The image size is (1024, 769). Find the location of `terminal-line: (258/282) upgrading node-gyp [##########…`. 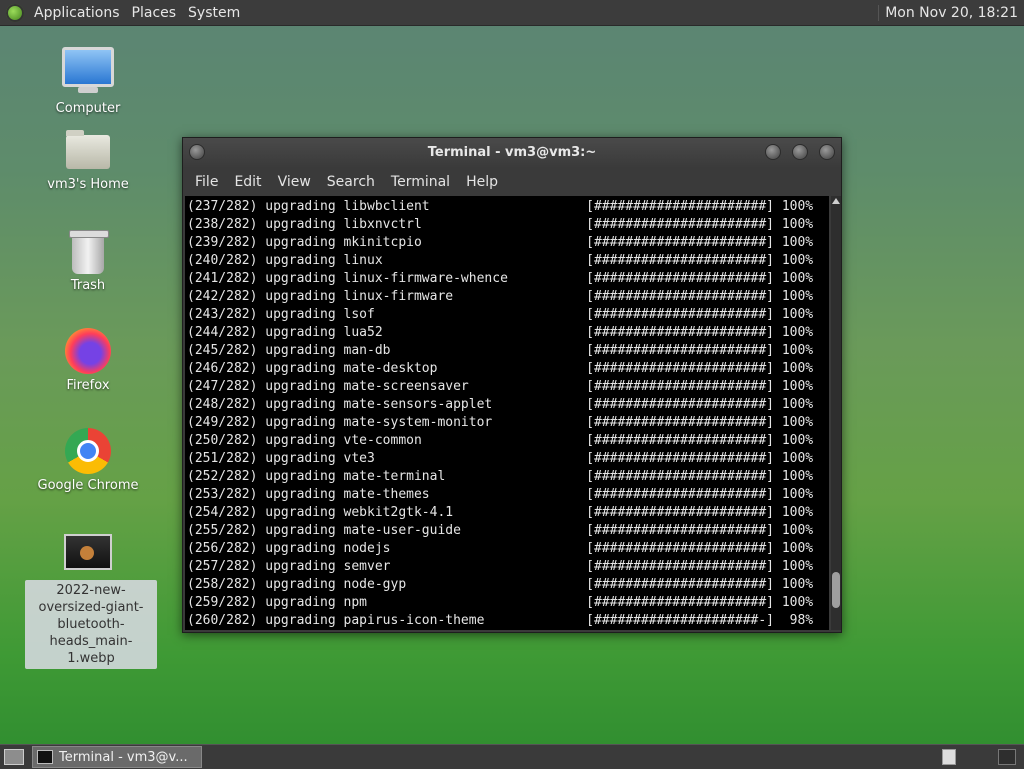

terminal-line: (258/282) upgrading node-gyp [##########… is located at coordinates (500, 584).